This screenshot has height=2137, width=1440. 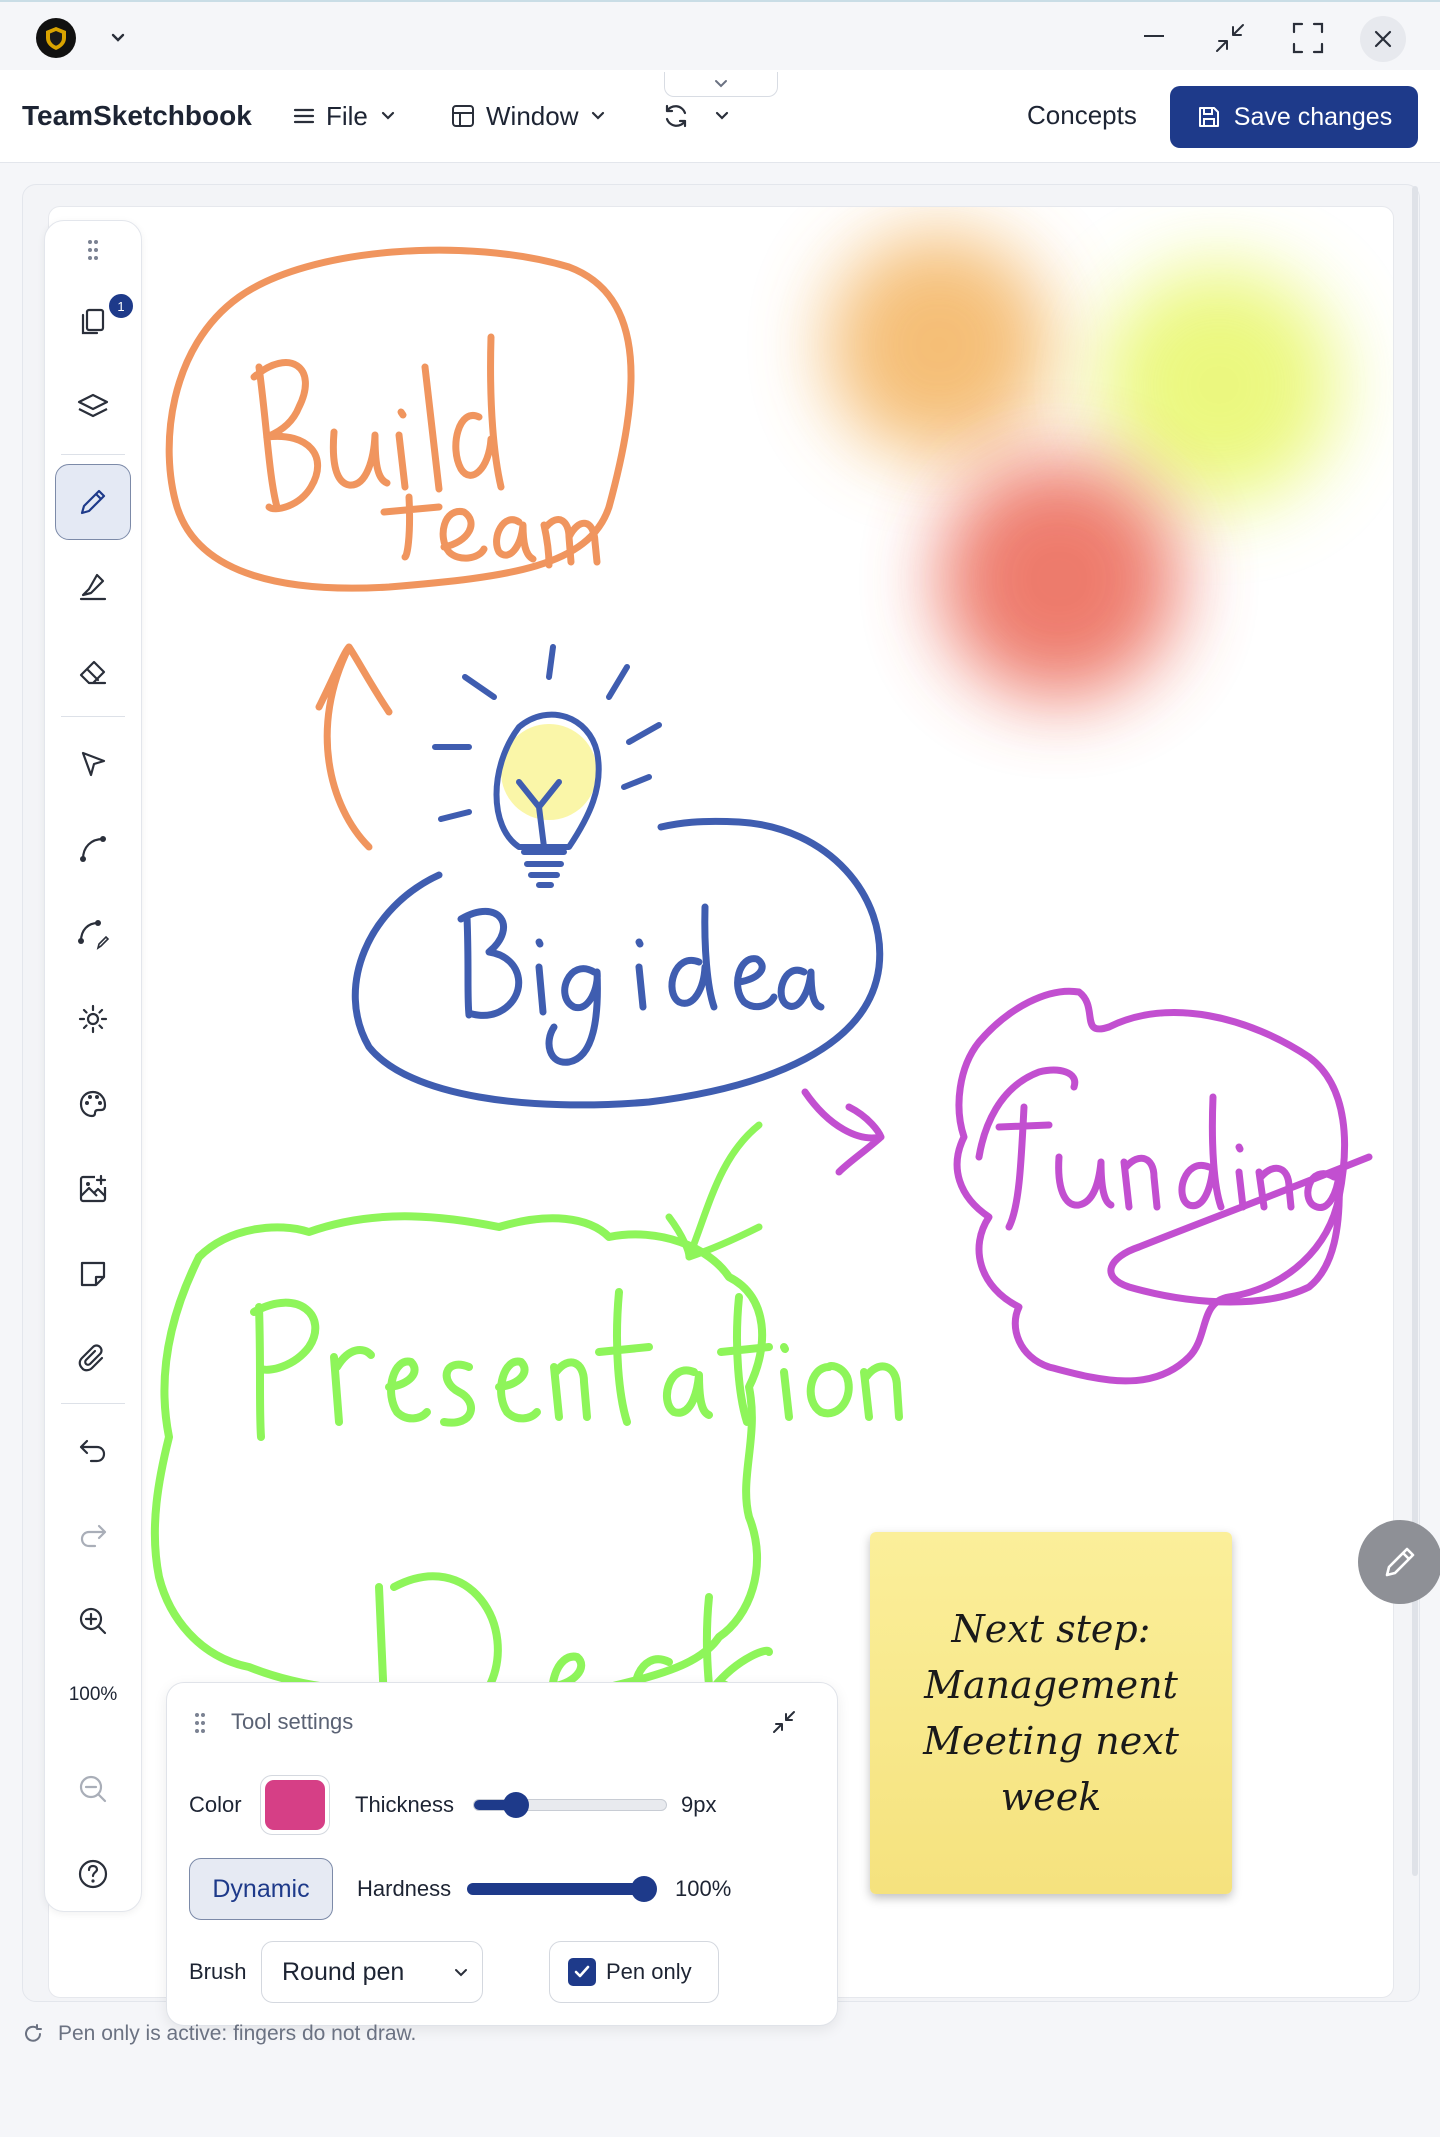 What do you see at coordinates (304, 116) in the screenshot?
I see `menu-lines-icon` at bounding box center [304, 116].